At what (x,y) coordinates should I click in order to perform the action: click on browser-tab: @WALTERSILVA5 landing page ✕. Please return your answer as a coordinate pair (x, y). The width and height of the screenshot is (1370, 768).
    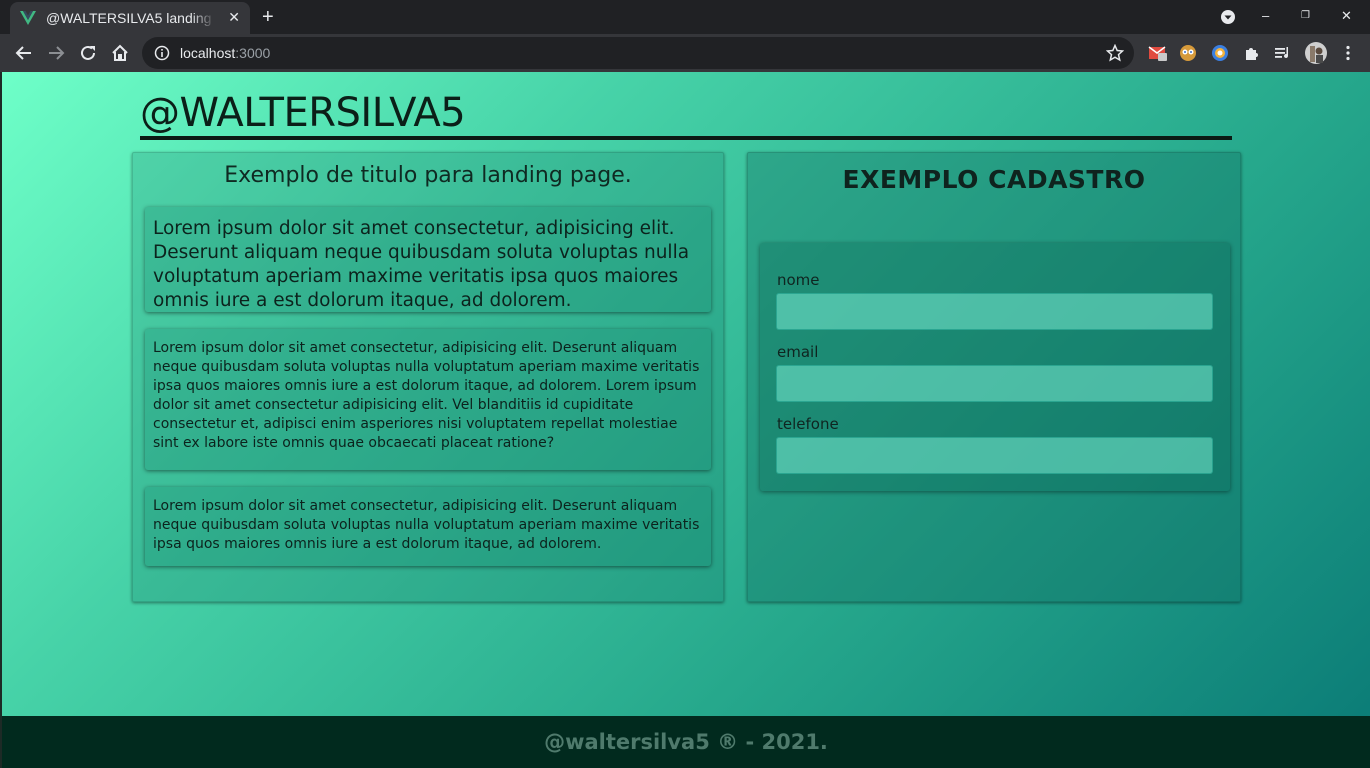
    Looking at the image, I should click on (130, 18).